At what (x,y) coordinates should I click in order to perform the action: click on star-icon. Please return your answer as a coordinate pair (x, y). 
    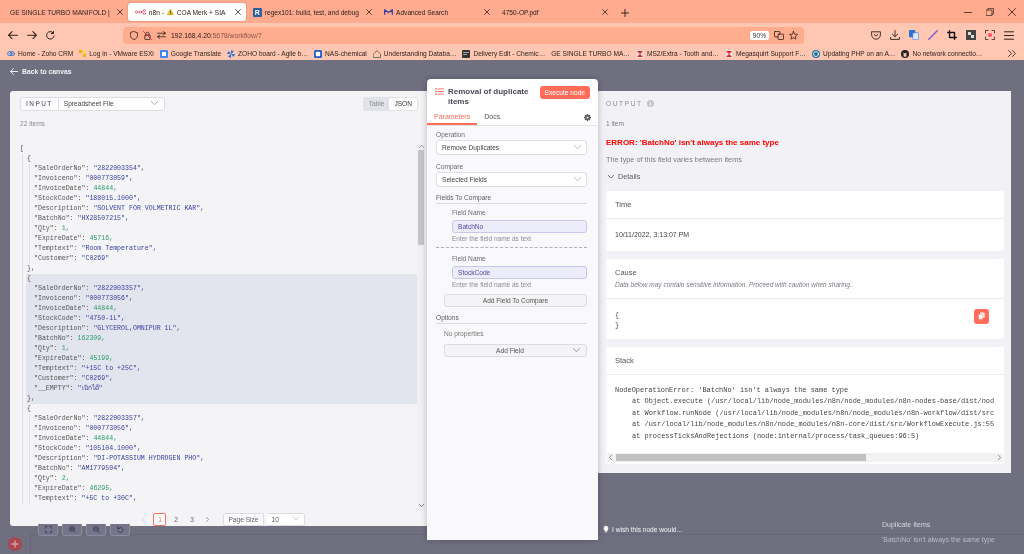
    Looking at the image, I should click on (793, 35).